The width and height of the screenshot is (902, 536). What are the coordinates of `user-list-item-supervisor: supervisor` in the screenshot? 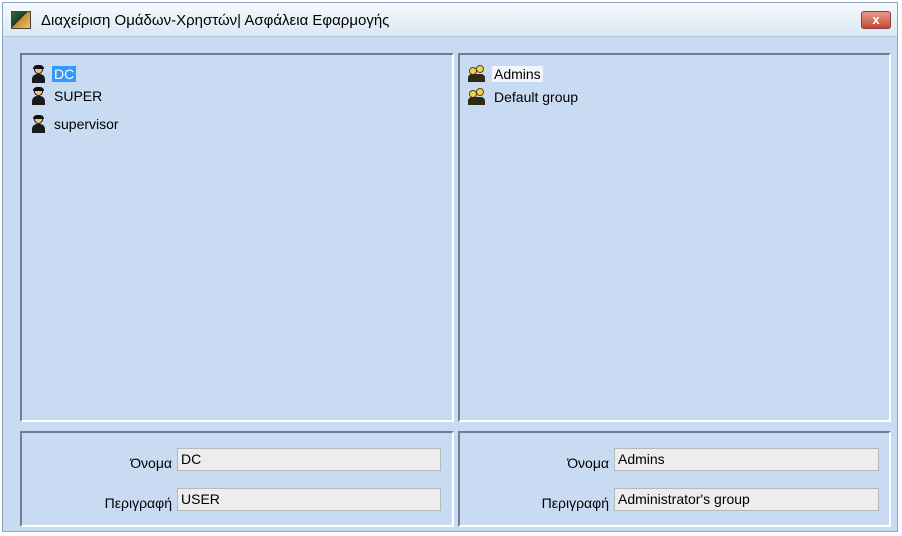 It's located at (75, 124).